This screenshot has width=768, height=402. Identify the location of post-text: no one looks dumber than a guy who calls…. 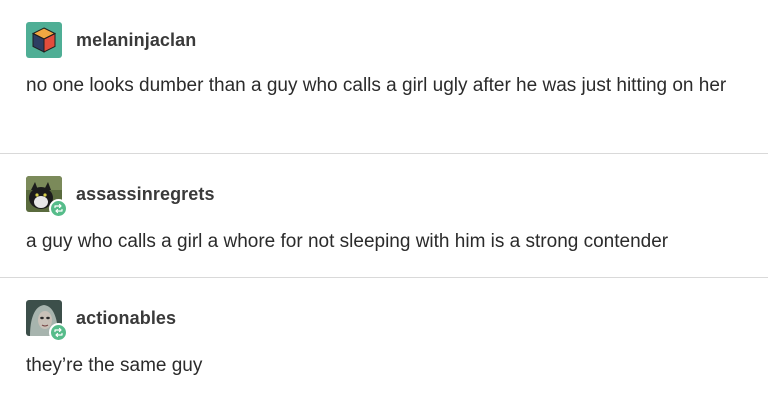
(376, 85).